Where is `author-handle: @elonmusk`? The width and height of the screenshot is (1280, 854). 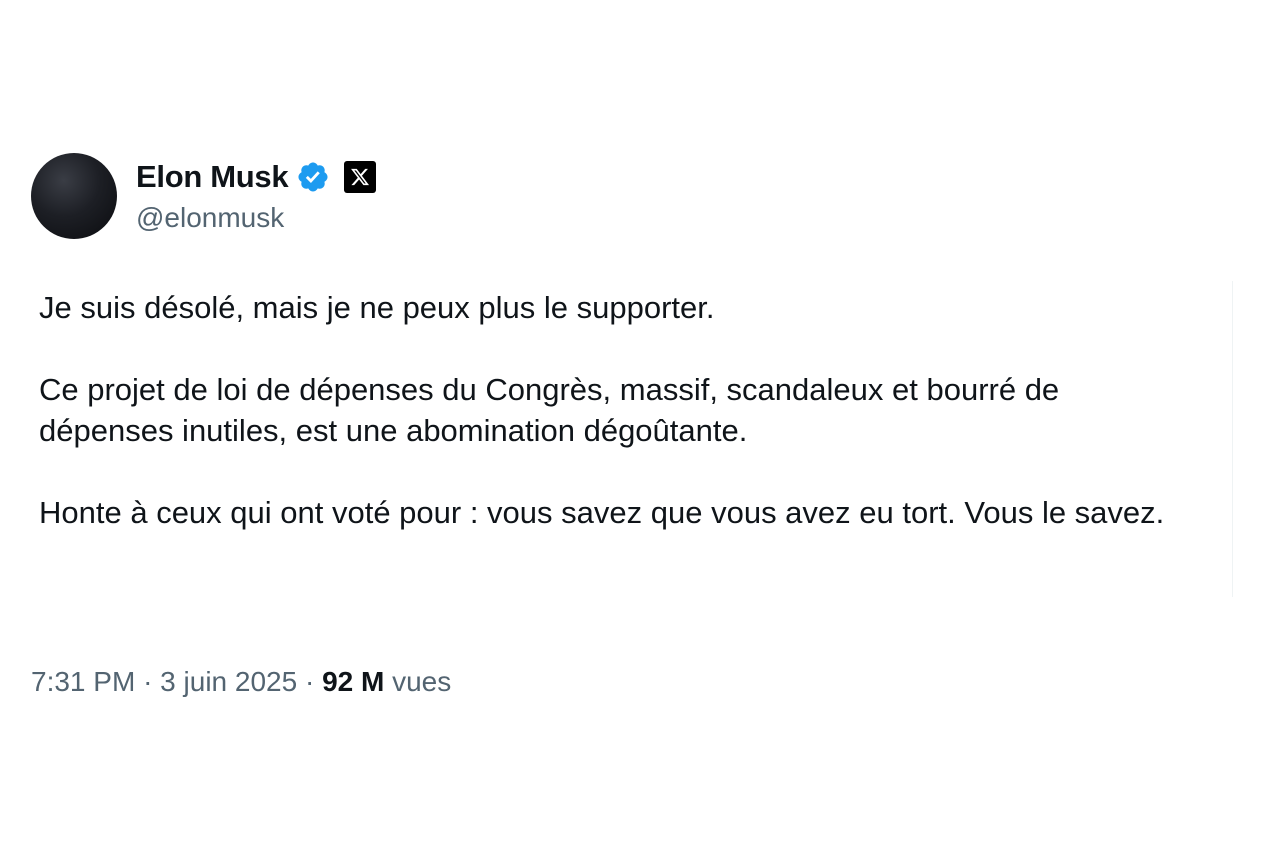 author-handle: @elonmusk is located at coordinates (256, 218).